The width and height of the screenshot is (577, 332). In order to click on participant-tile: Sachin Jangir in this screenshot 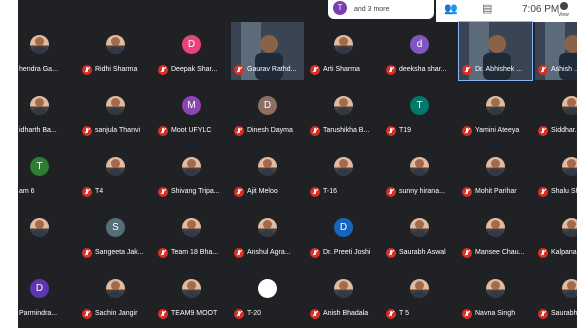, I will do `click(115, 295)`.